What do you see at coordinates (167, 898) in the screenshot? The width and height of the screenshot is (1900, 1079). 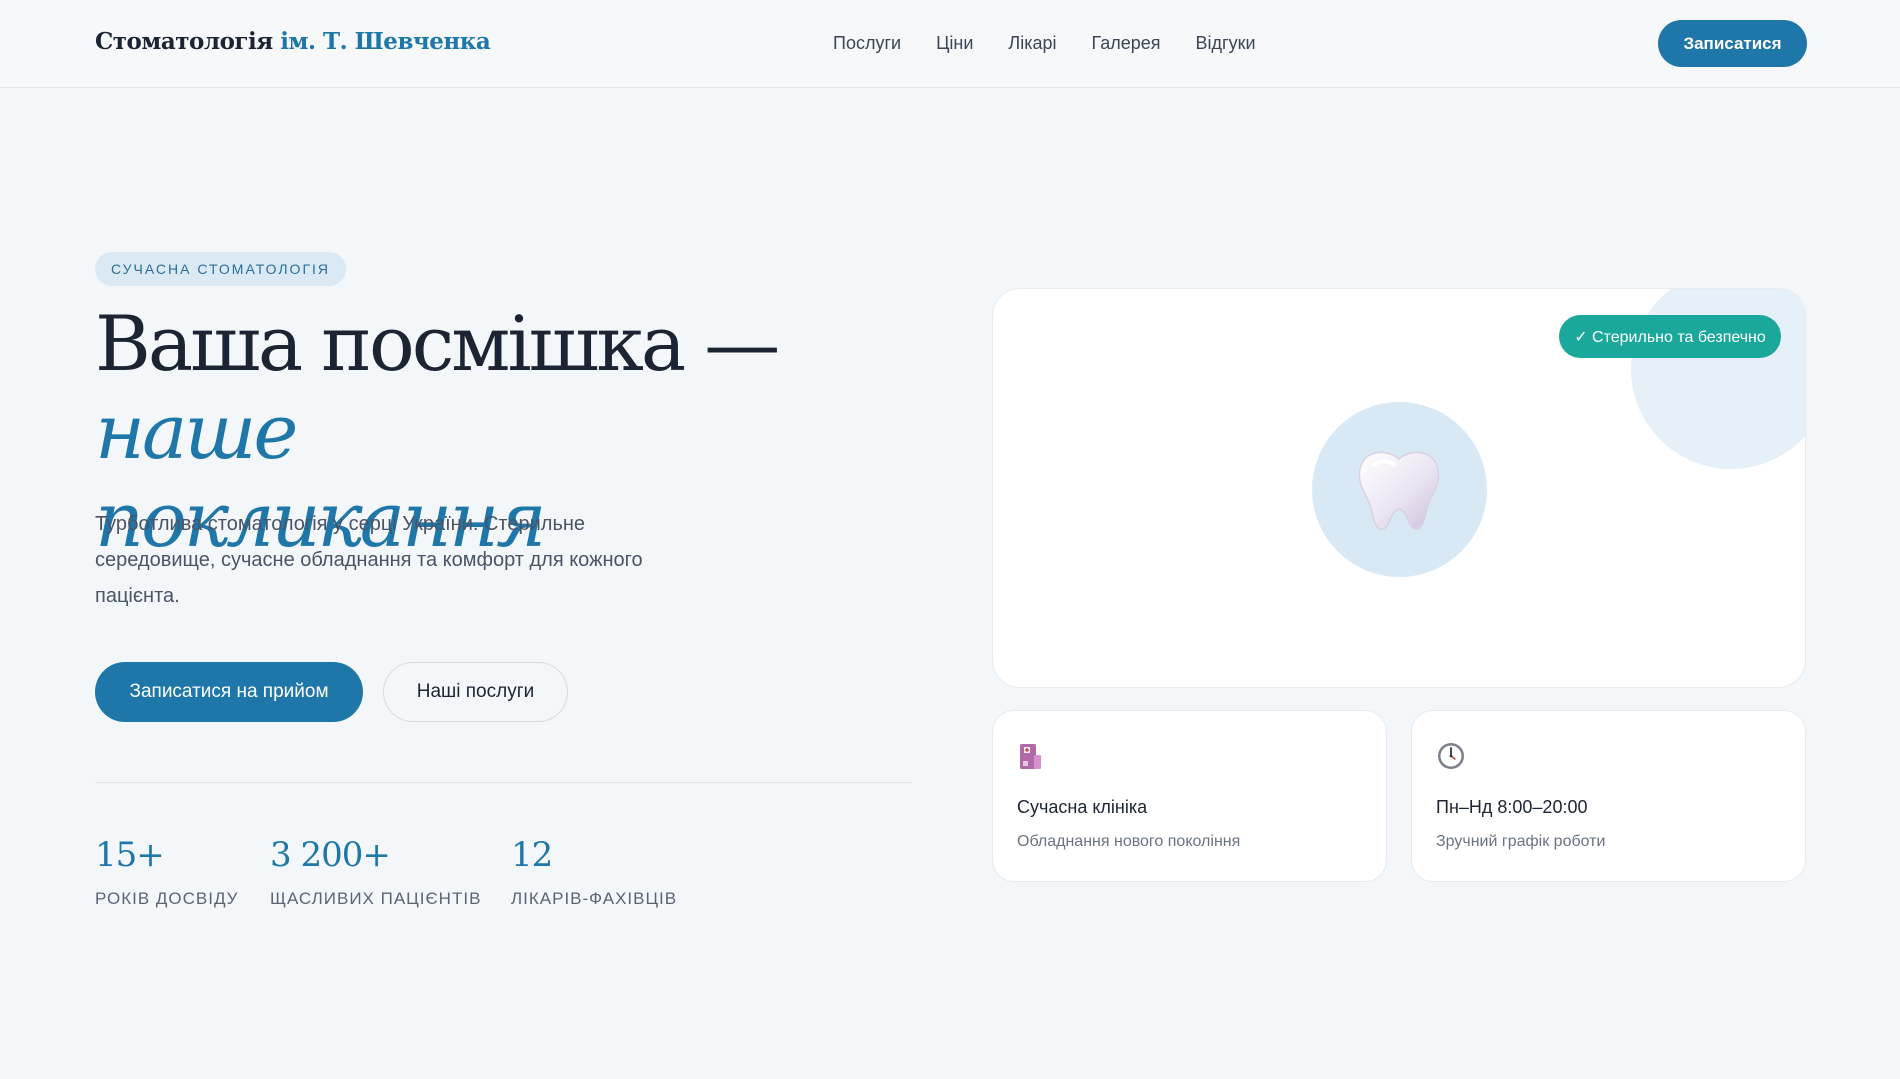 I see `stat-label: РОКІВ ДОСВІДУ` at bounding box center [167, 898].